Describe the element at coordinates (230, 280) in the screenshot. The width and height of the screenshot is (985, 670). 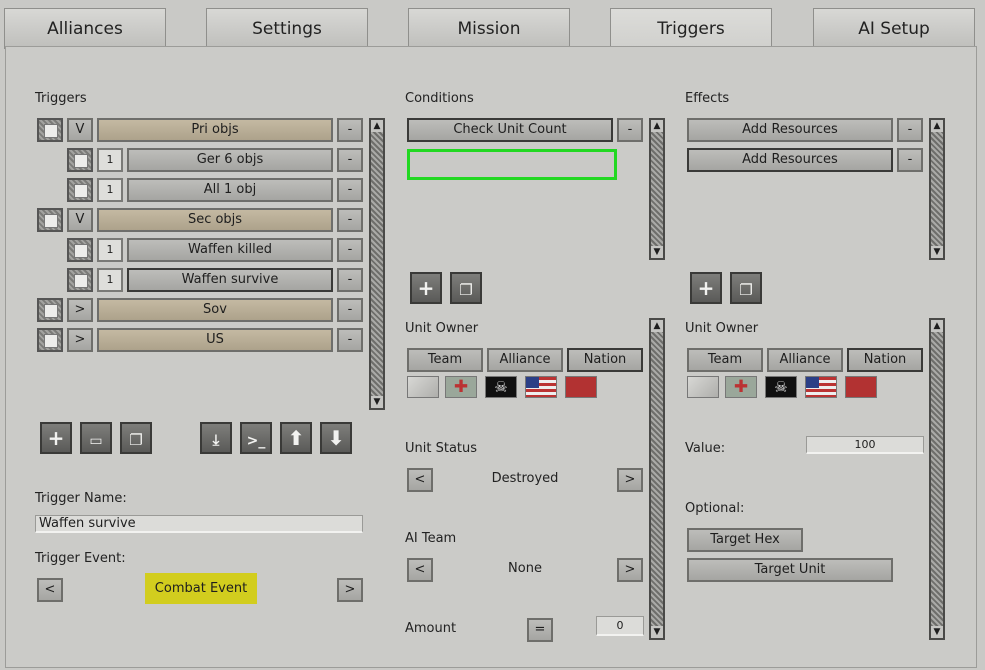
I see `trigger-item-waffen-survive: Waffen survive` at that location.